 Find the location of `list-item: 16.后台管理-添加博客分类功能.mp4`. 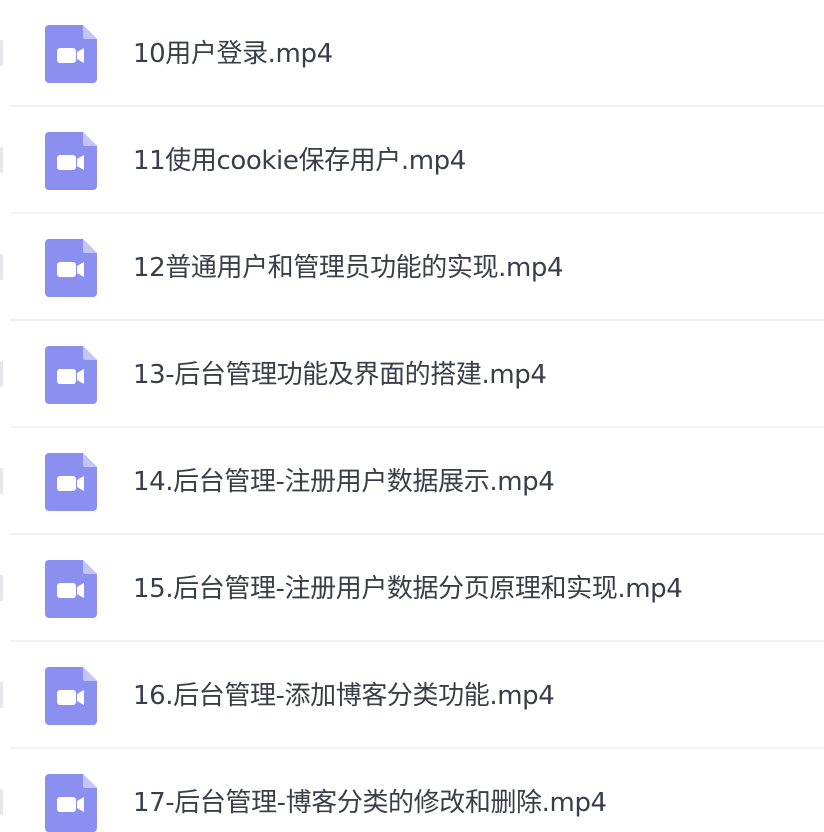

list-item: 16.后台管理-添加博客分类功能.mp4 is located at coordinates (412, 695).